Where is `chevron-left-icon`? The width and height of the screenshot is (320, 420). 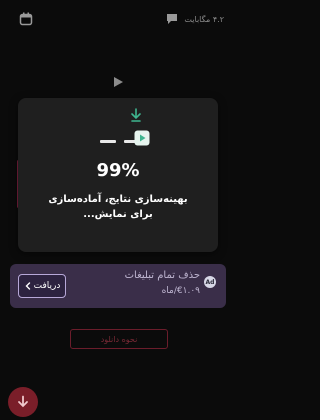 chevron-left-icon is located at coordinates (27, 286).